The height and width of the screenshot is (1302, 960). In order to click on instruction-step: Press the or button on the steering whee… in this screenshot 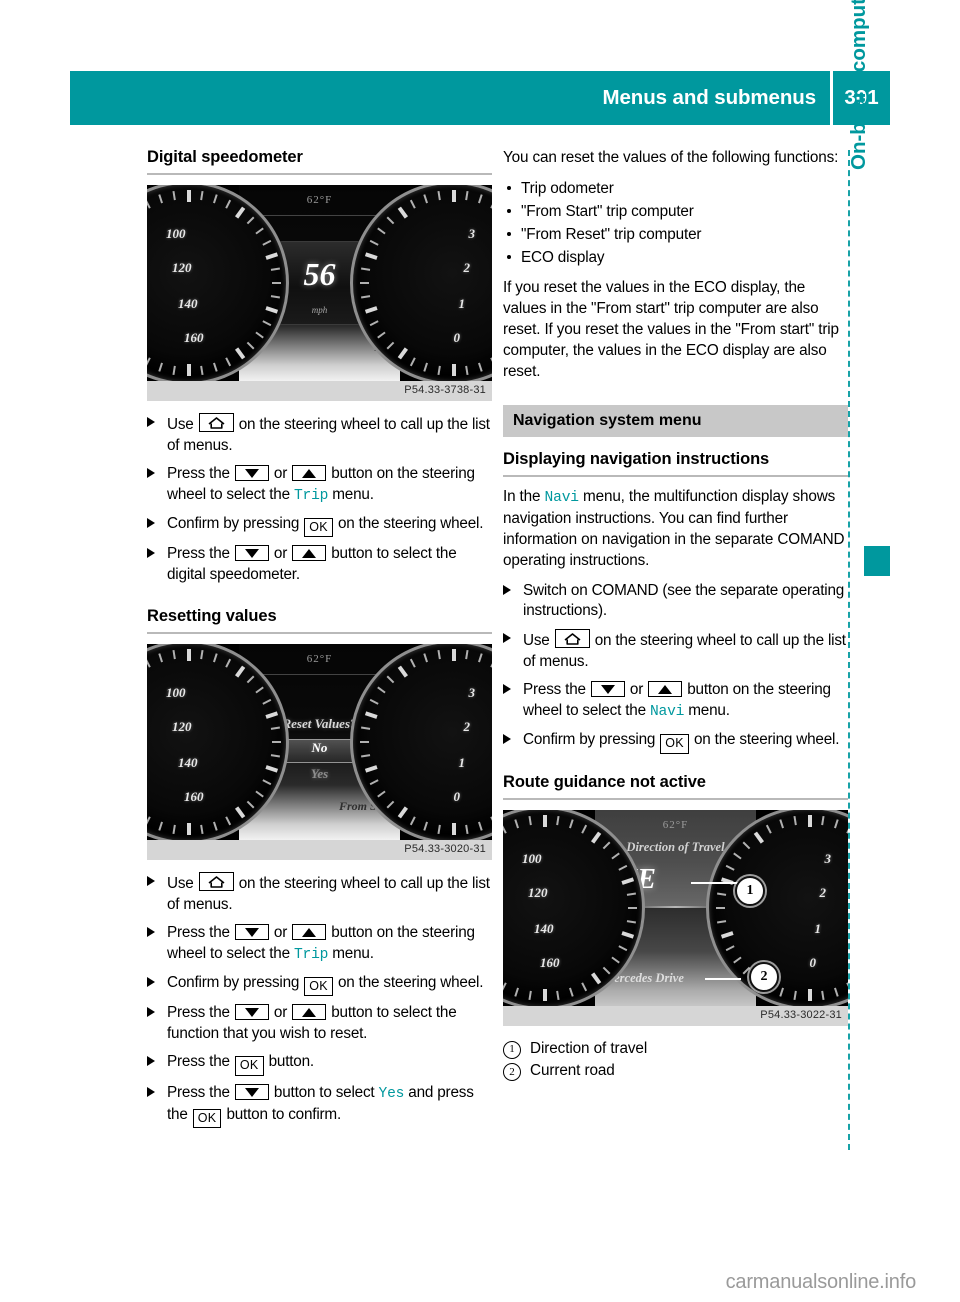, I will do `click(319, 944)`.